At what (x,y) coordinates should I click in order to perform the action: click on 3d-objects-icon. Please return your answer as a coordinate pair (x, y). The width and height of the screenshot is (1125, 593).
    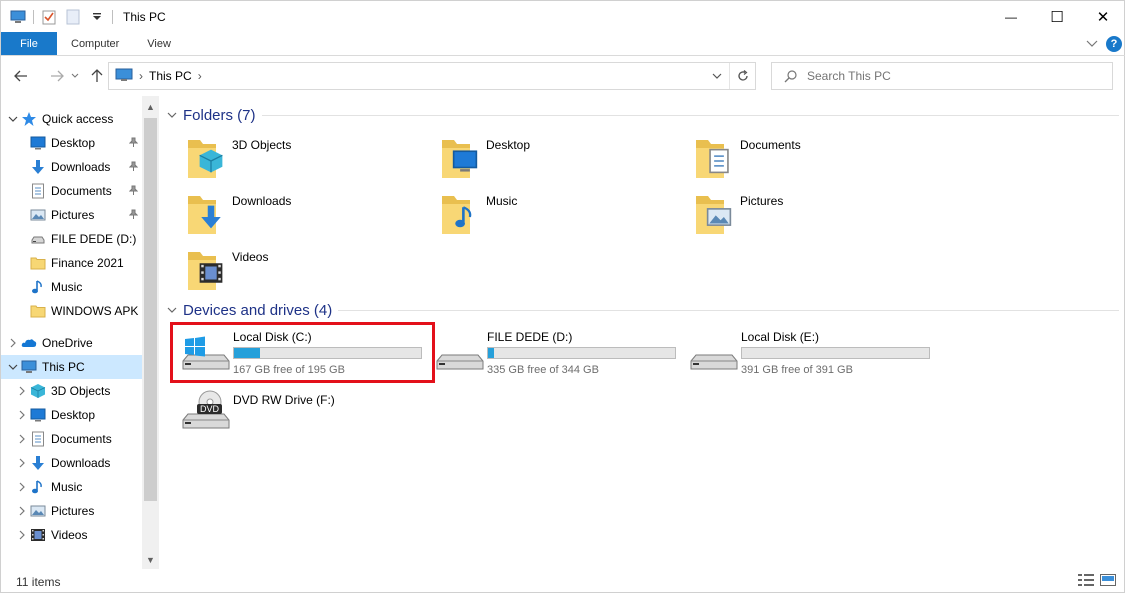
    Looking at the image, I should click on (211, 162).